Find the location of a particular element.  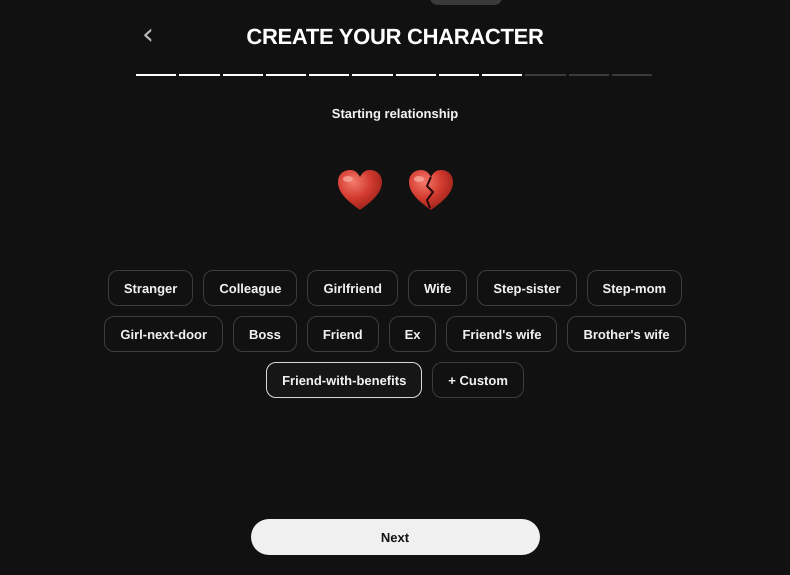

relationship-option: Stranger is located at coordinates (151, 288).